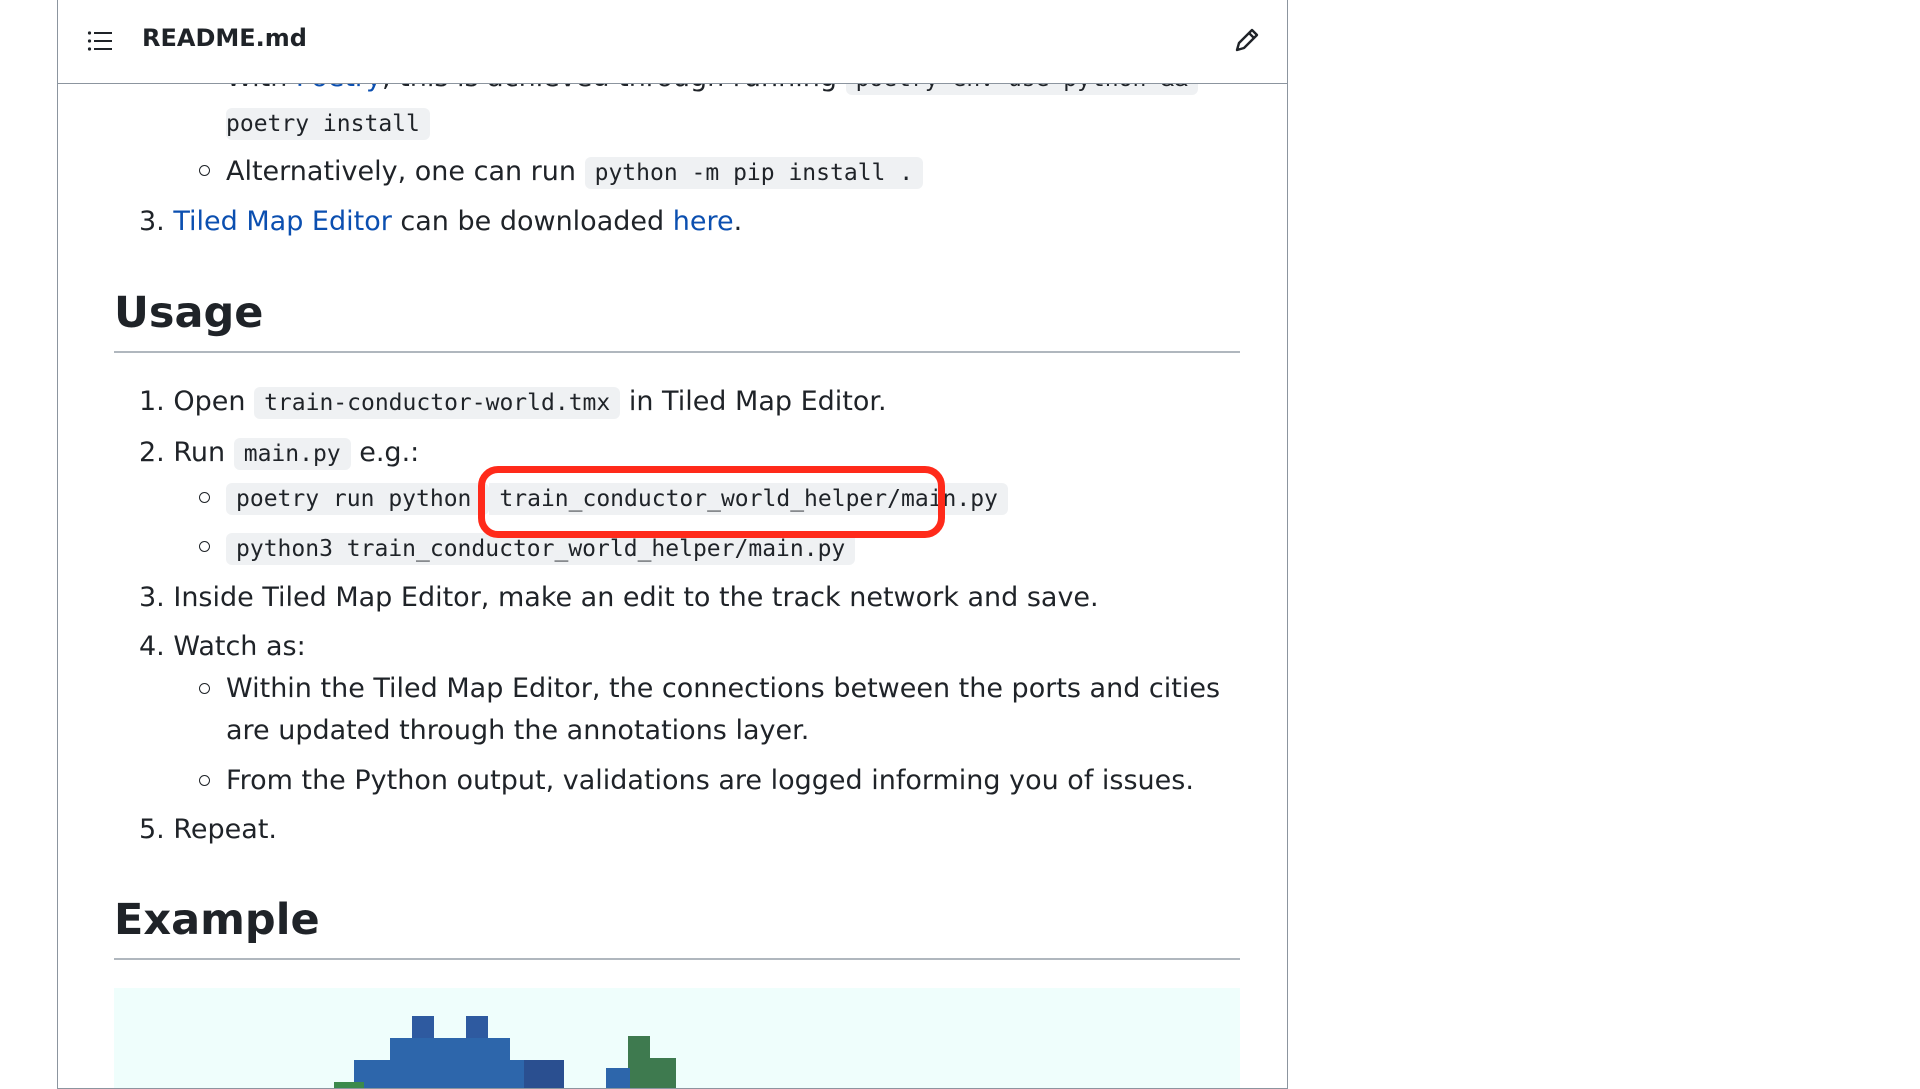  I want to click on usage-step-4: 4. Watch as:, so click(222, 647).